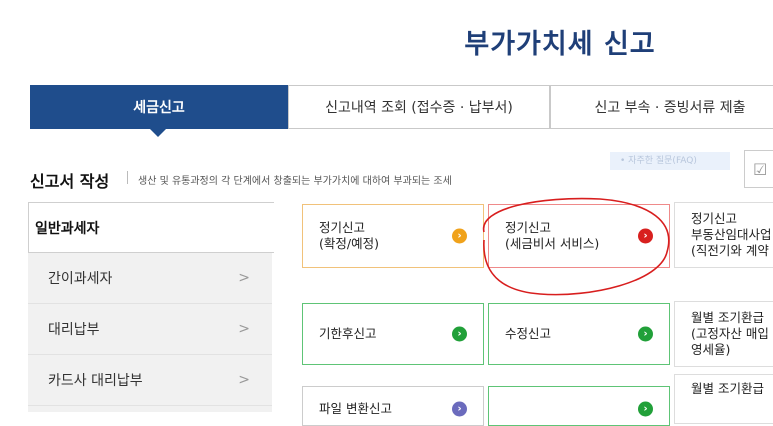  What do you see at coordinates (727, 388) in the screenshot?
I see `card-label: 월별 조기환급` at bounding box center [727, 388].